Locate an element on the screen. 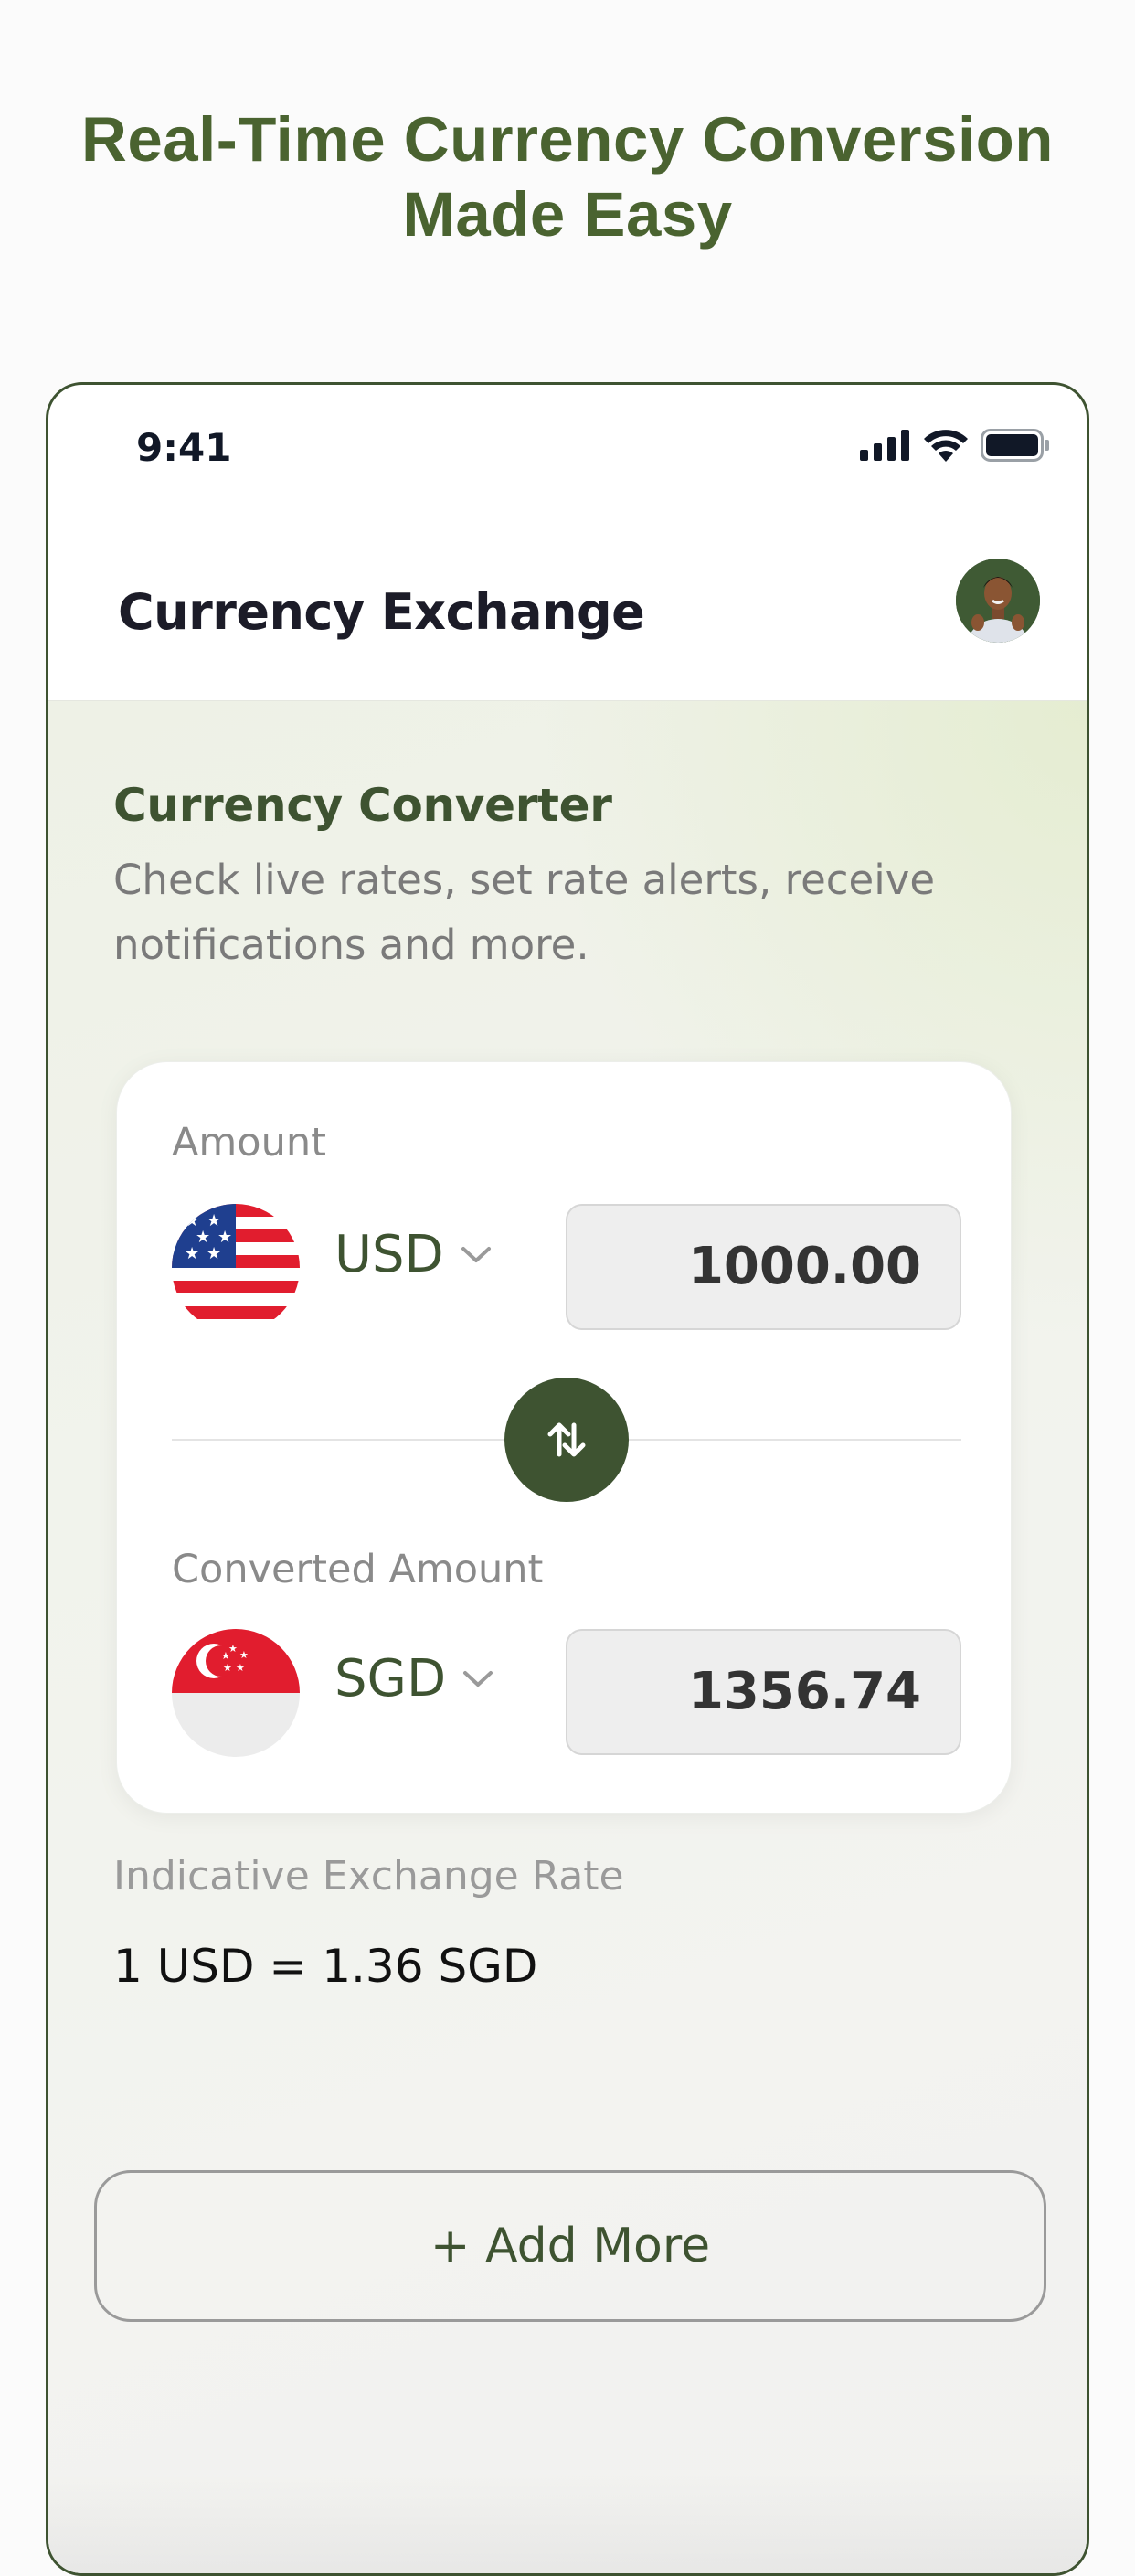 The image size is (1135, 2576). add-more-button: + Add More is located at coordinates (570, 2246).